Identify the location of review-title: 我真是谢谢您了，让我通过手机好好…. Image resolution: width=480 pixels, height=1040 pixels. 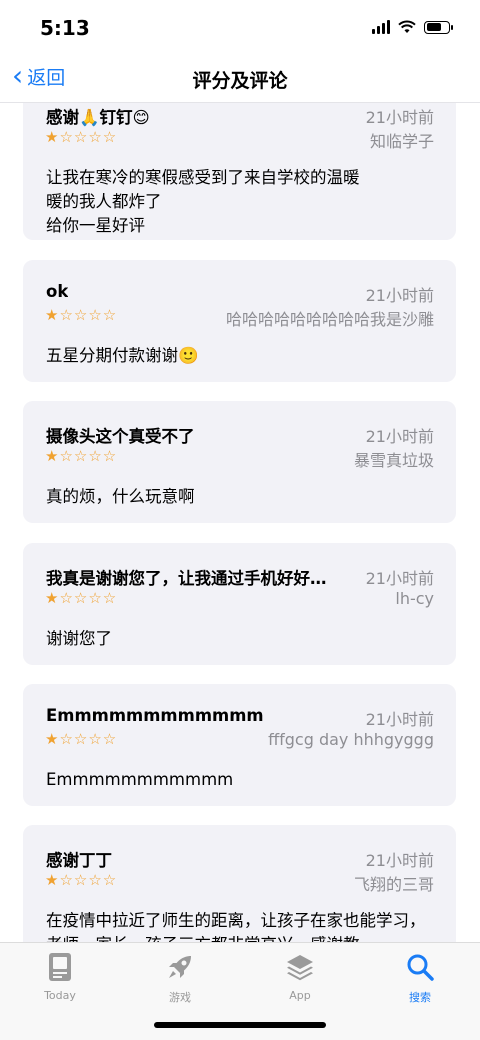
(186, 578).